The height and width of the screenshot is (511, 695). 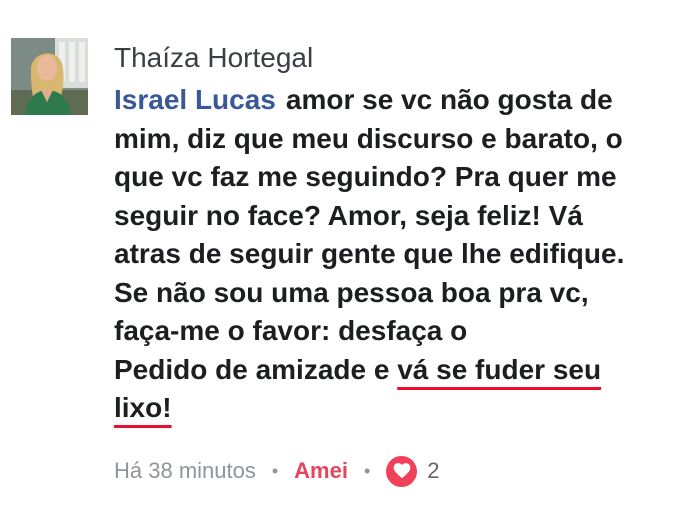 What do you see at coordinates (348, 215) in the screenshot?
I see `comment-line: seguir no face? Amor, seja feliz! Vá` at bounding box center [348, 215].